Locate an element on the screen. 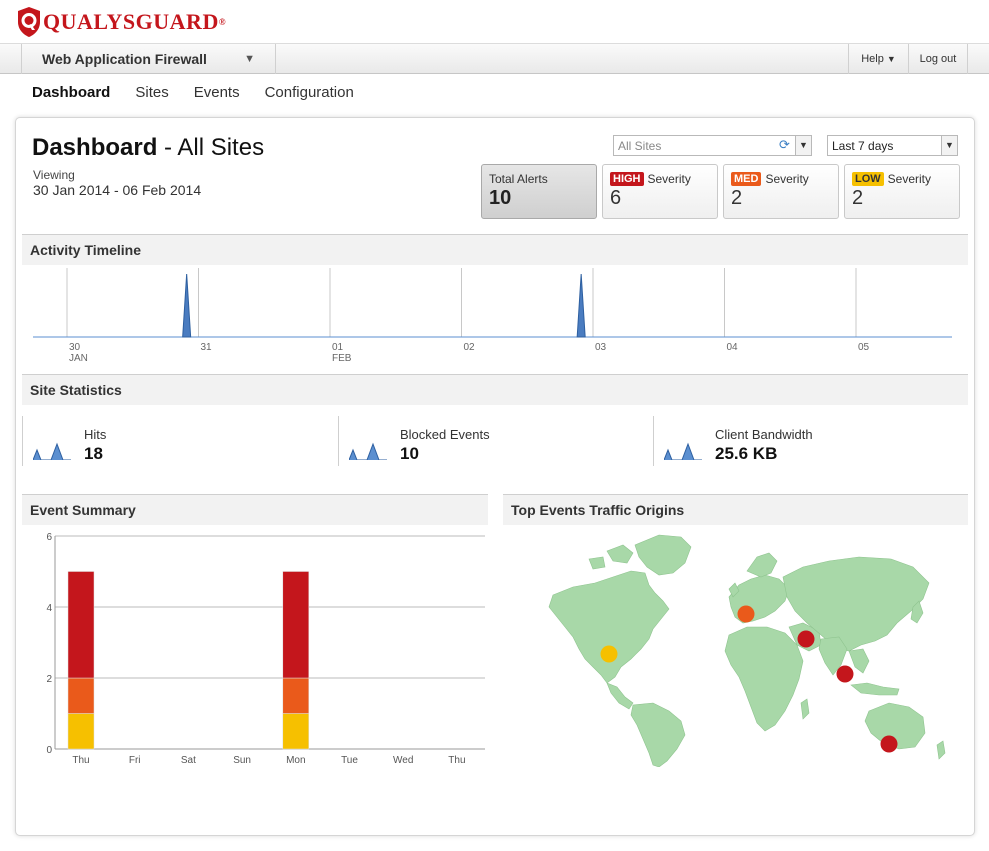  med-severity-box: MED Severity 2 is located at coordinates (781, 191).